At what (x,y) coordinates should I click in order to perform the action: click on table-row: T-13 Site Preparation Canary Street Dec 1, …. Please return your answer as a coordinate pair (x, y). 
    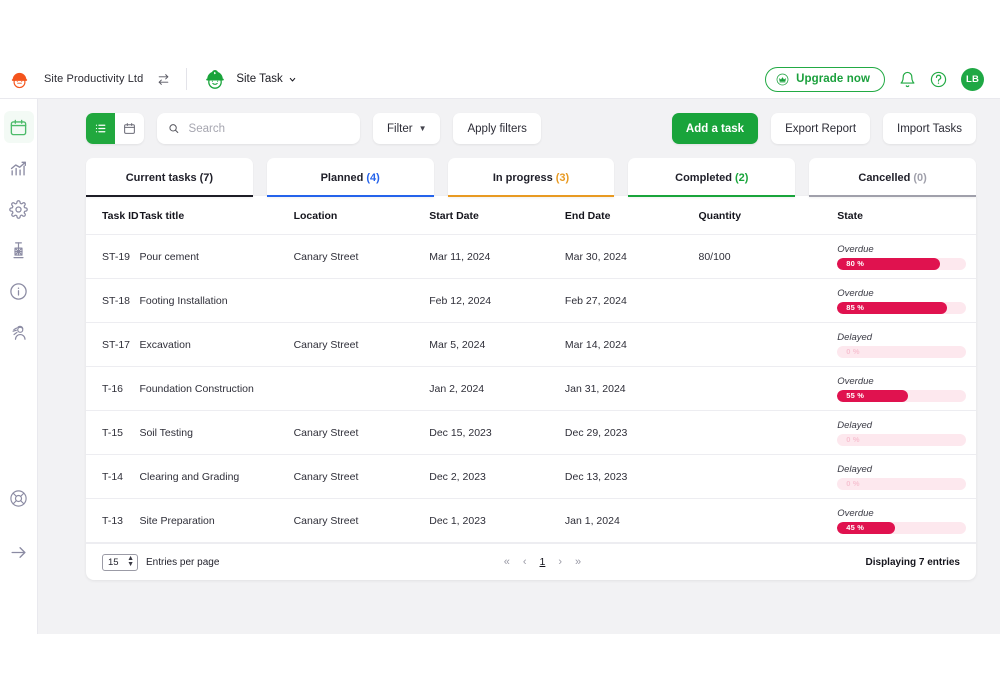
    Looking at the image, I should click on (531, 520).